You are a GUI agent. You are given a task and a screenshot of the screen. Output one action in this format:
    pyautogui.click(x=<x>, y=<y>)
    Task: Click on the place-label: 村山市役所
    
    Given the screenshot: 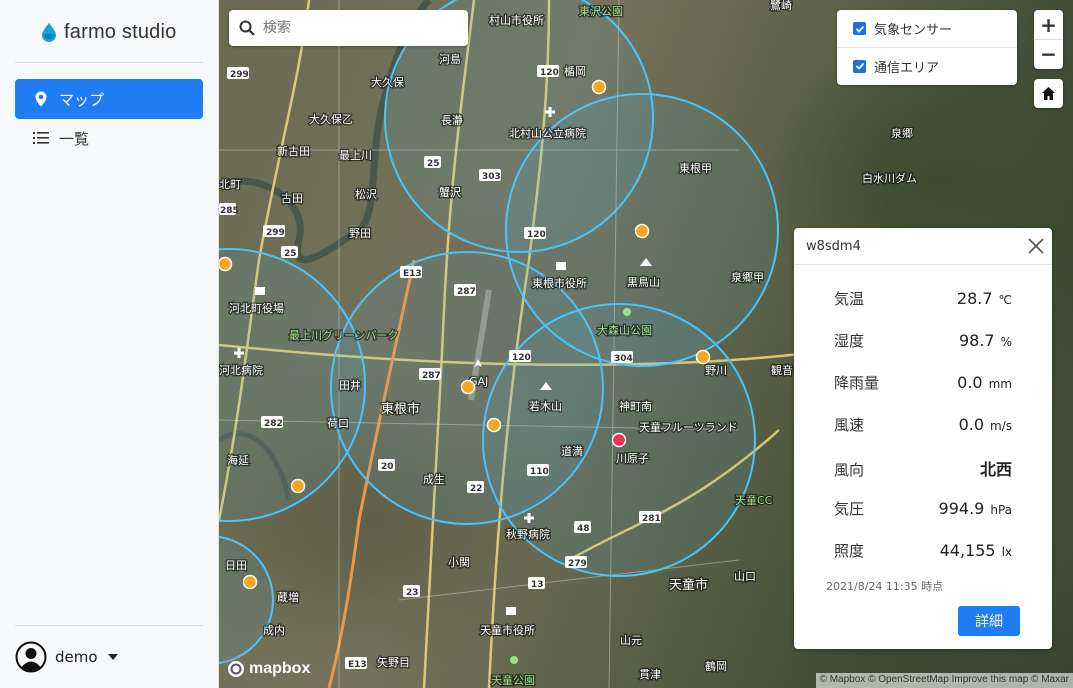 What is the action you would take?
    pyautogui.click(x=516, y=20)
    